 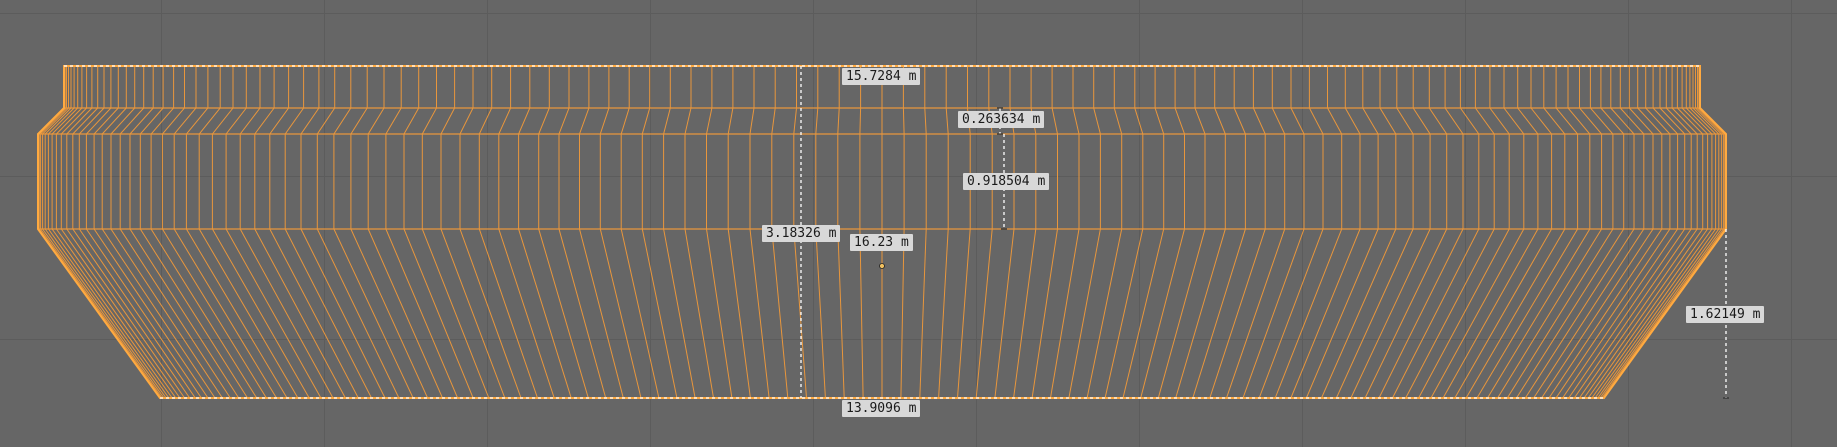 I want to click on measure-label-center-width: 16.23 m, so click(x=881, y=242).